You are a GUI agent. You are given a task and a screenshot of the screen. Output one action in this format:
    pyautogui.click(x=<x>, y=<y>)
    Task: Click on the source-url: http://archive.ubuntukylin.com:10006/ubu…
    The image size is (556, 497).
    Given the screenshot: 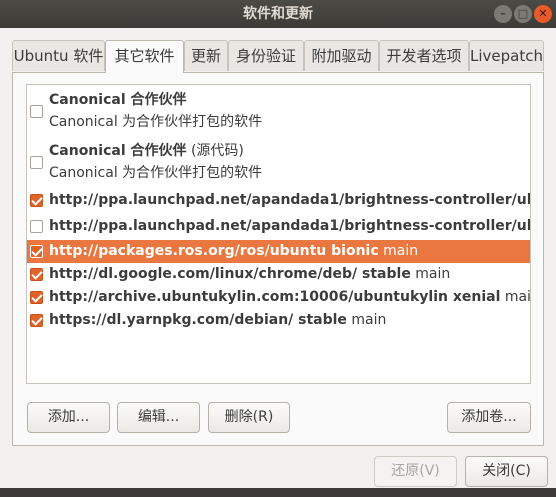 What is the action you would take?
    pyautogui.click(x=275, y=297)
    